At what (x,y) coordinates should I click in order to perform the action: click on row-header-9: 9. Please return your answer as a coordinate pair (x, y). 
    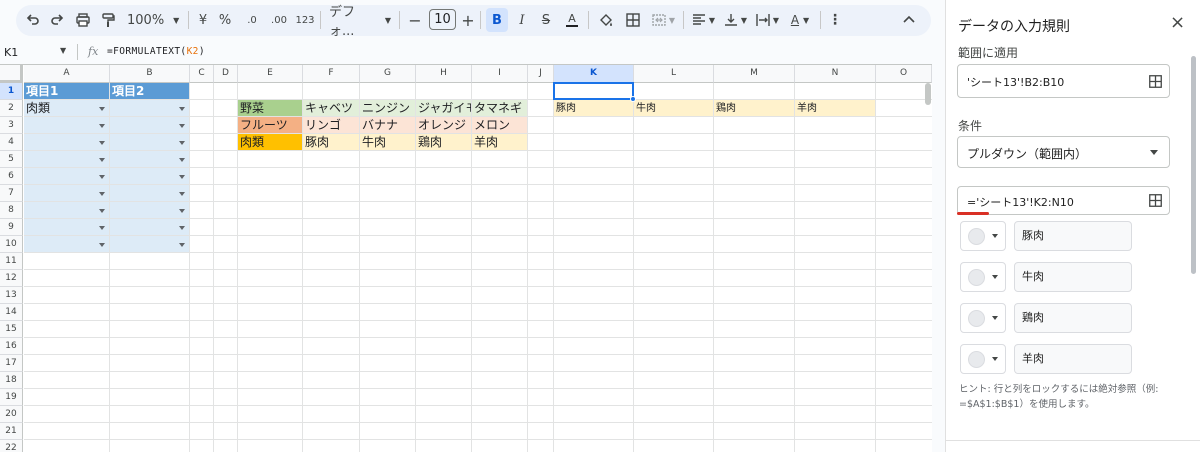
    Looking at the image, I should click on (11, 227).